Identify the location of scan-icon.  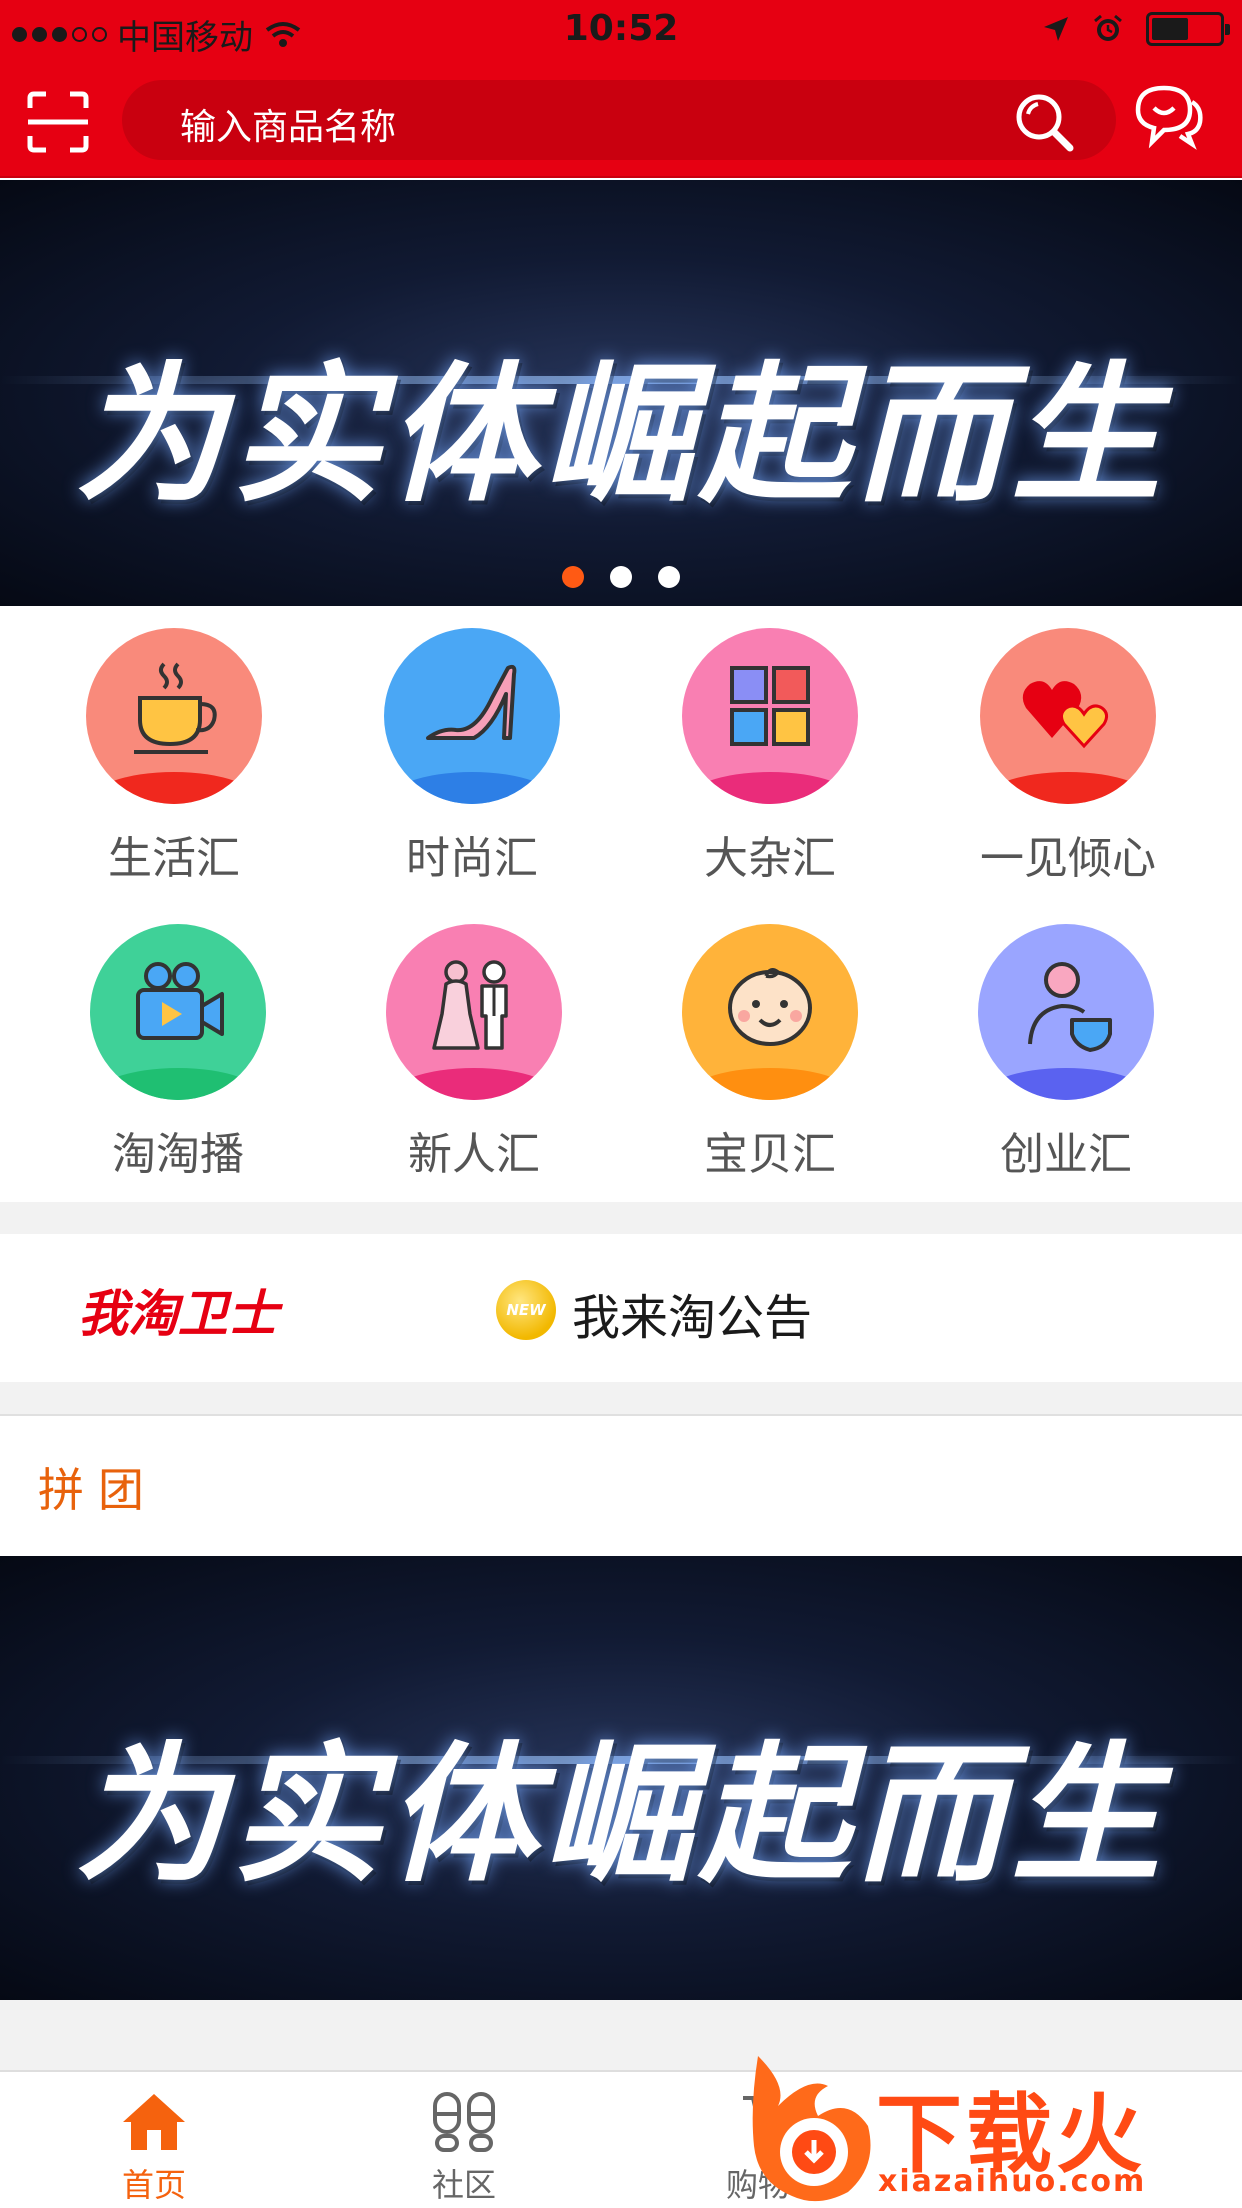
(58, 122).